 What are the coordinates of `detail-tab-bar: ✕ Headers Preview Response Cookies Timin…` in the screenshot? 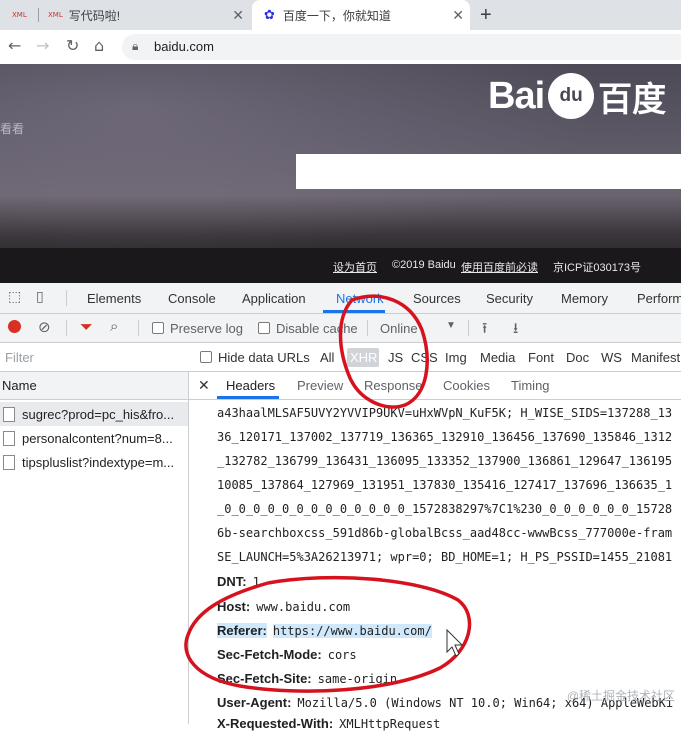 It's located at (435, 386).